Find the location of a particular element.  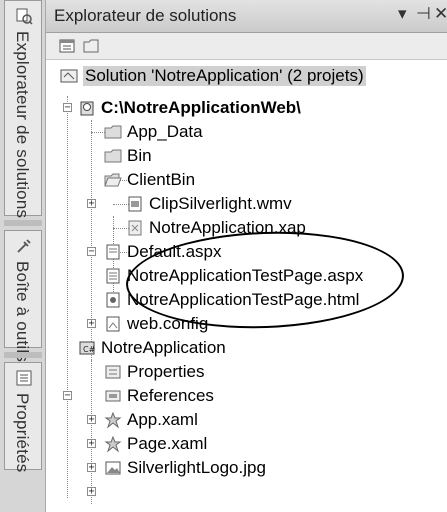

tree-item-label: Page.xaml is located at coordinates (167, 443).